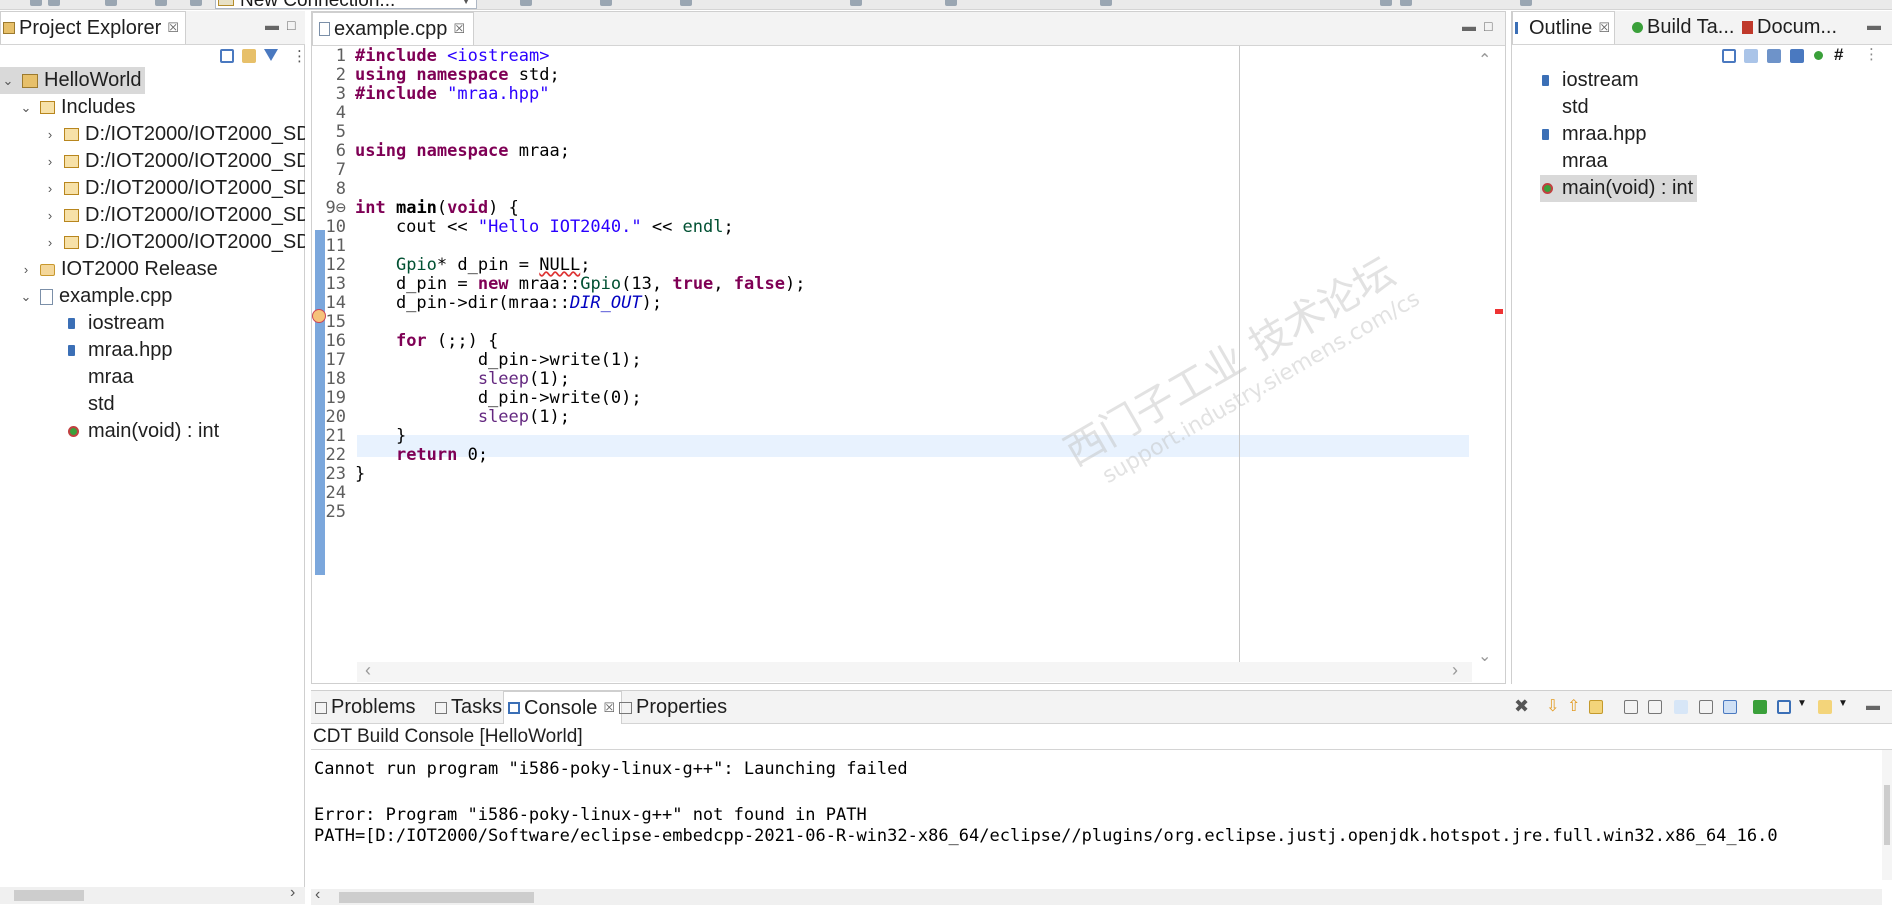  I want to click on code-line: 11, so click(921, 246).